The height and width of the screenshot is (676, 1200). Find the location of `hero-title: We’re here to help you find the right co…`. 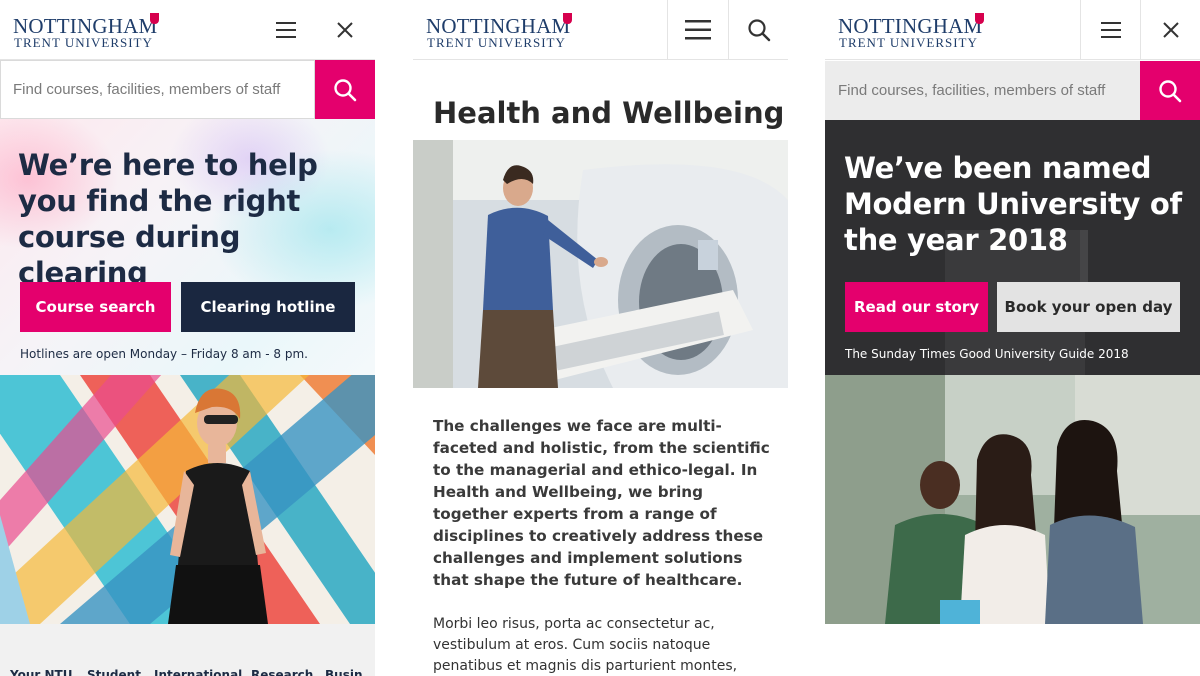

hero-title: We’re here to help you find the right co… is located at coordinates (168, 219).